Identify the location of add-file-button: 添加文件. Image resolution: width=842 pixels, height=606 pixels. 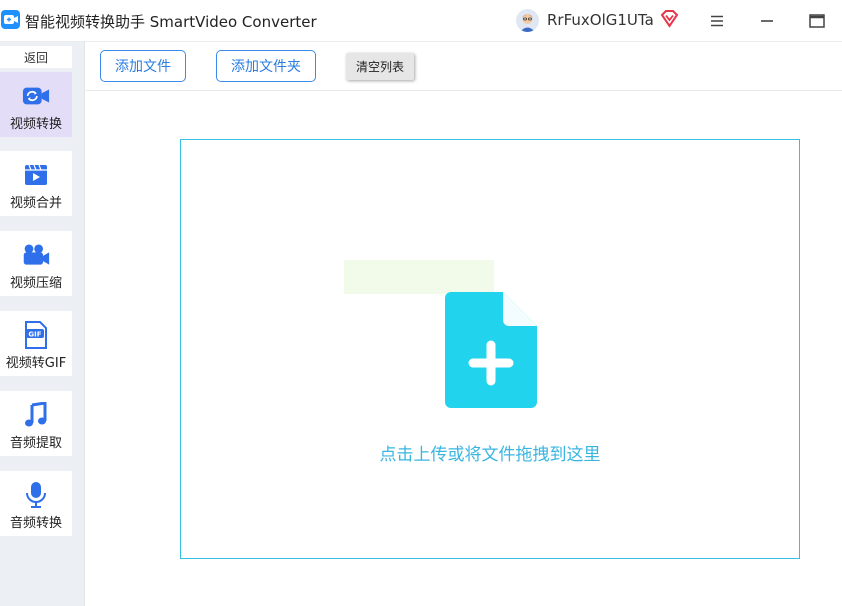
(143, 66).